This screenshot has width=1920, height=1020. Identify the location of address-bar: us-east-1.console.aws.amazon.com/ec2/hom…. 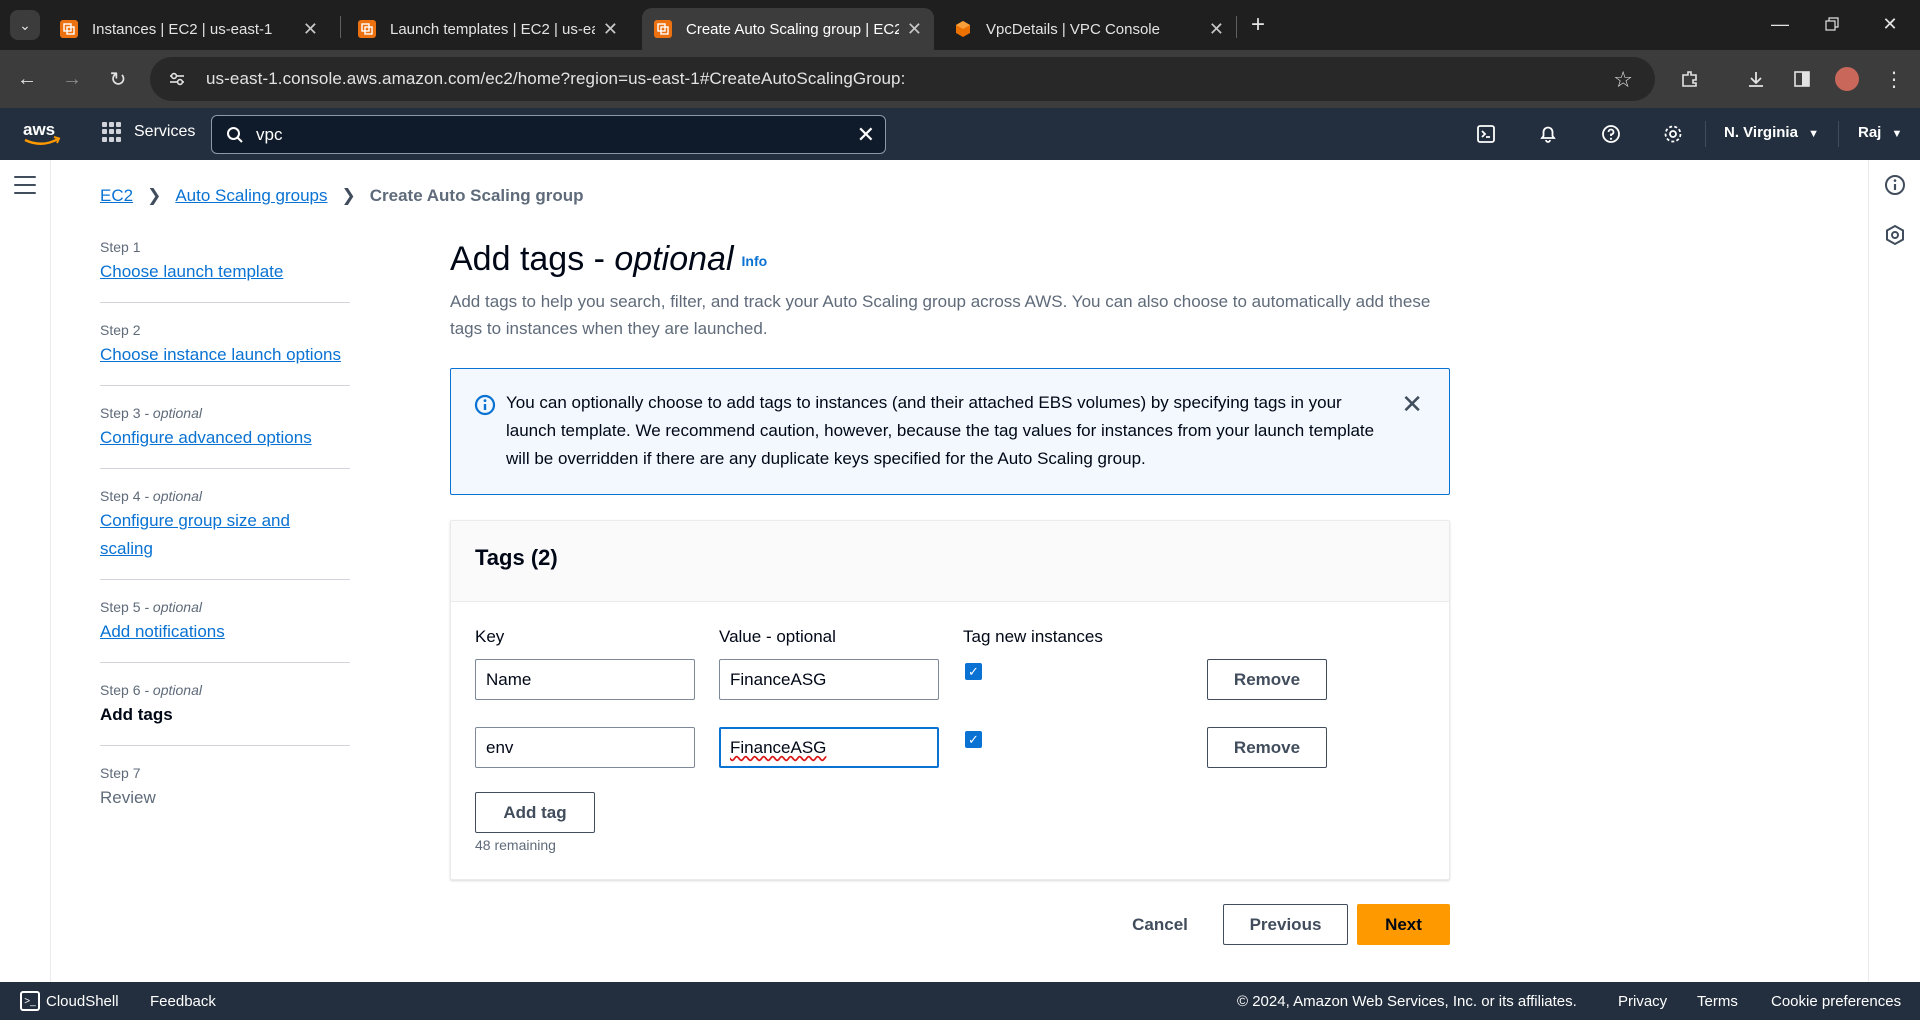
(902, 79).